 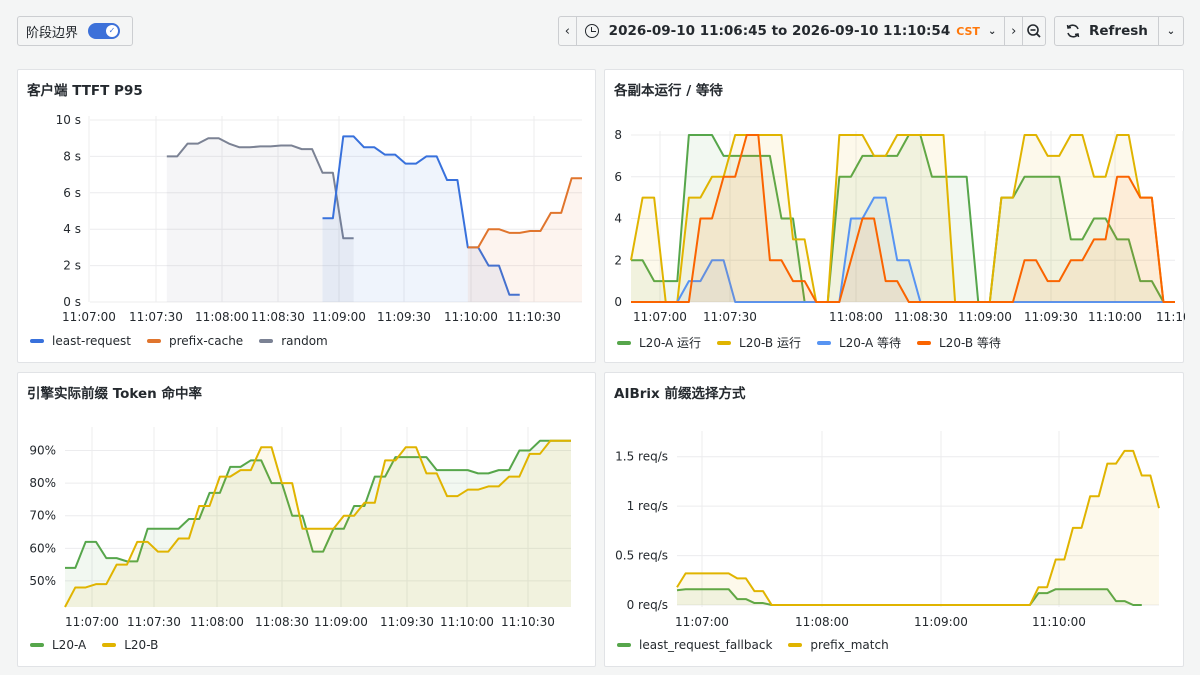 I want to click on legend-item: L20-A, so click(x=58, y=645).